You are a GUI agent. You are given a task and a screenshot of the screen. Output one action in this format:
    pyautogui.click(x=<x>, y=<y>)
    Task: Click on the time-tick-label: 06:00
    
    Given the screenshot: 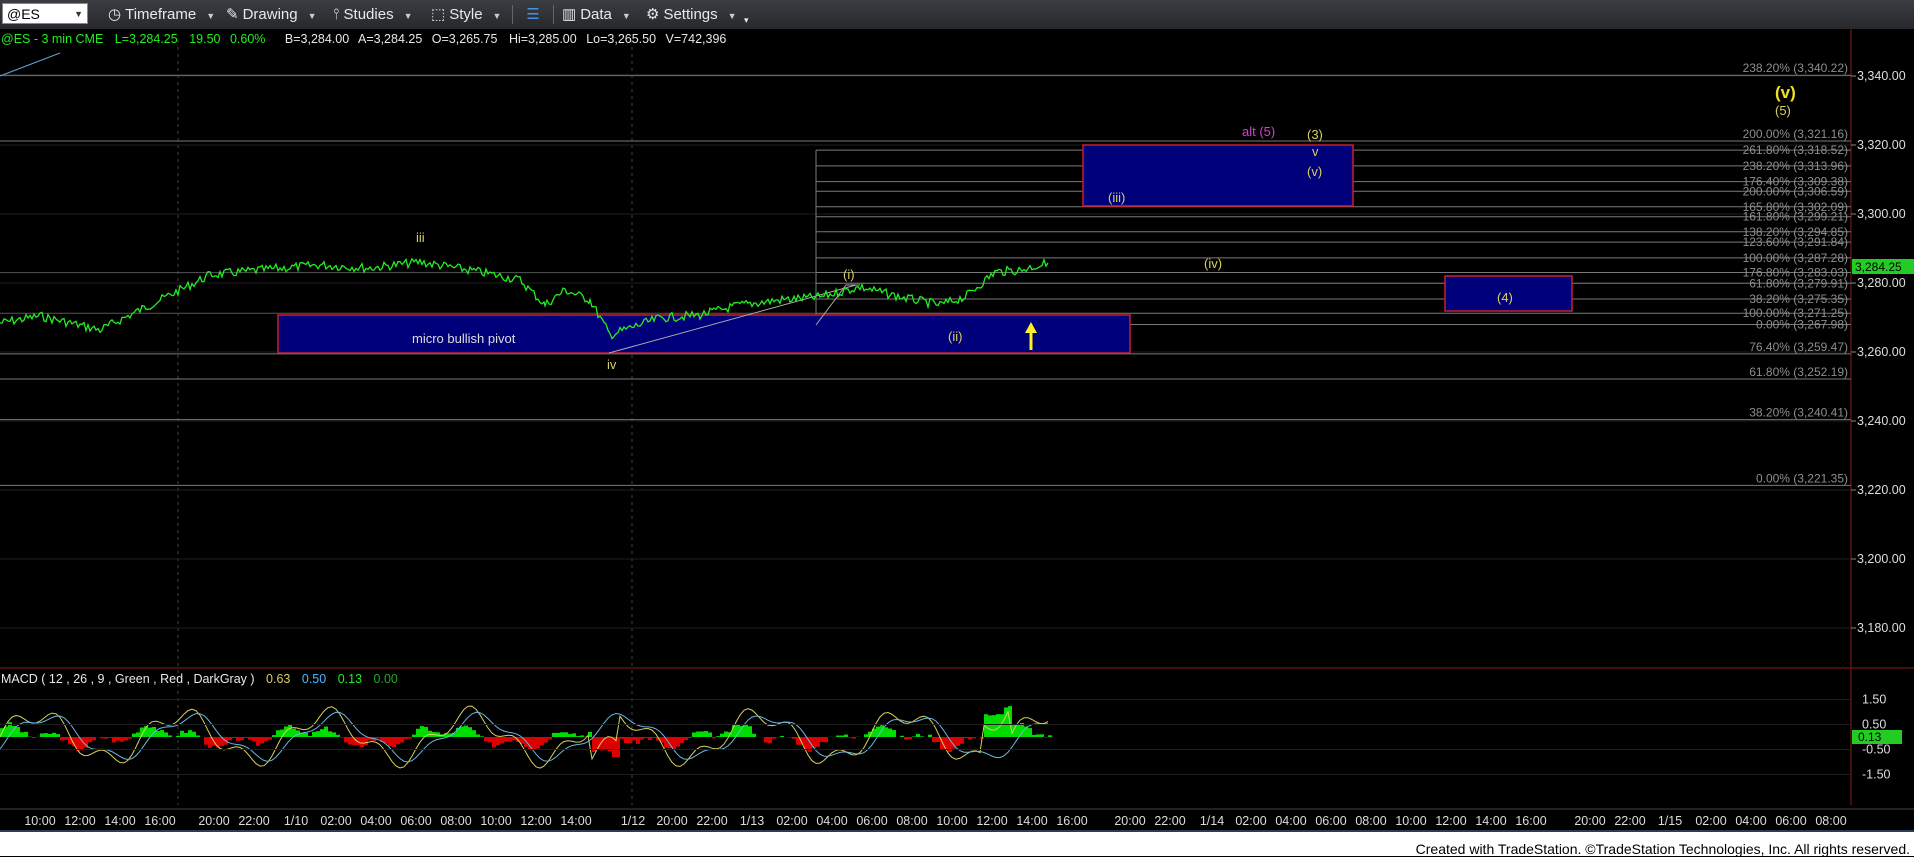 What is the action you would take?
    pyautogui.click(x=1790, y=821)
    